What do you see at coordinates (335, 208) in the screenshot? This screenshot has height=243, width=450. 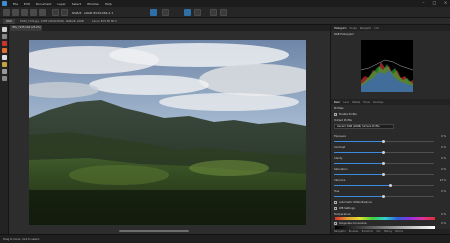 I see `wb-checkbox` at bounding box center [335, 208].